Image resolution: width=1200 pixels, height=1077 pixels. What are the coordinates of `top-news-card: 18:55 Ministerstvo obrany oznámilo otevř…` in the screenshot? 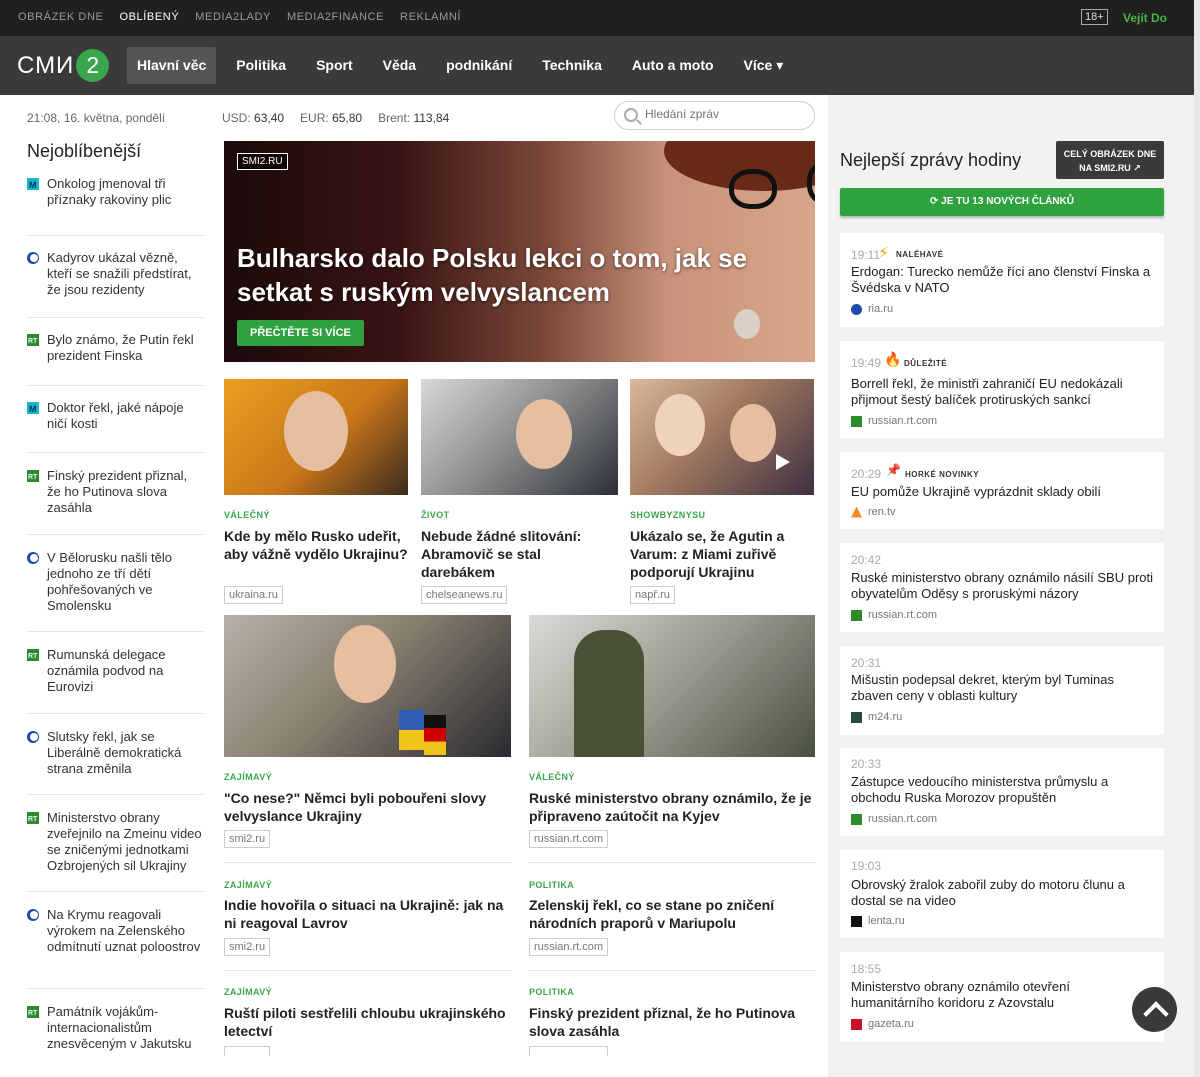 It's located at (1002, 997).